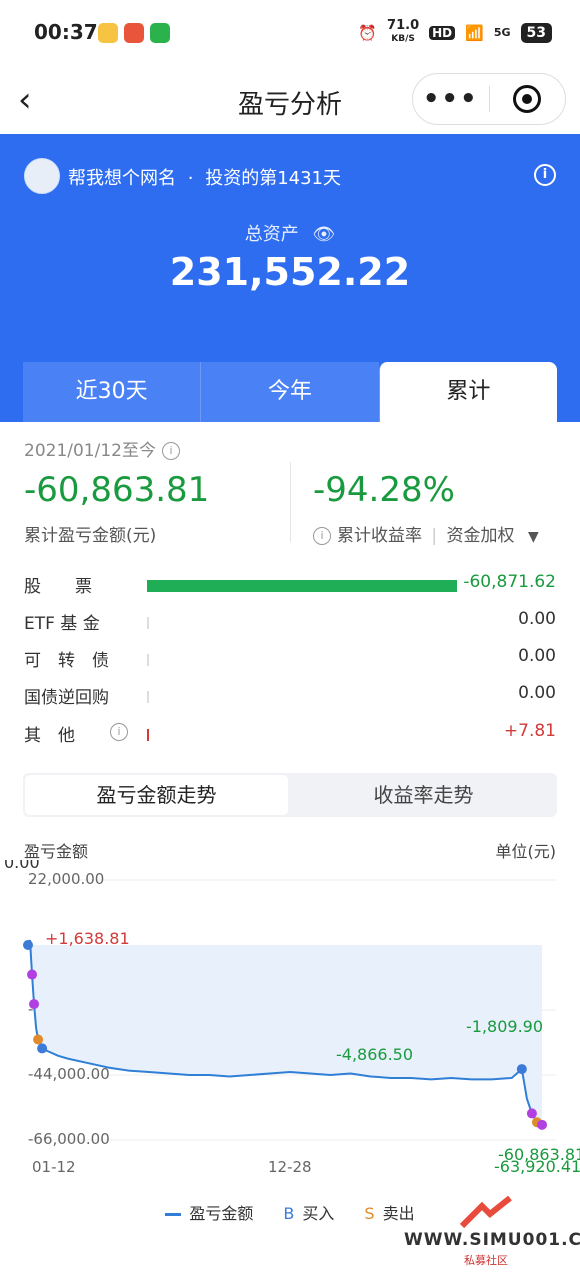  What do you see at coordinates (481, 536) in the screenshot?
I see `rate-method-select: 资金加权` at bounding box center [481, 536].